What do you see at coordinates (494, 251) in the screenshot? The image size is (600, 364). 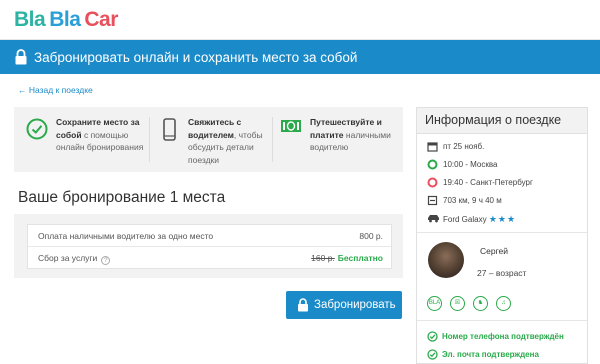 I see `driver-name: Сергей` at bounding box center [494, 251].